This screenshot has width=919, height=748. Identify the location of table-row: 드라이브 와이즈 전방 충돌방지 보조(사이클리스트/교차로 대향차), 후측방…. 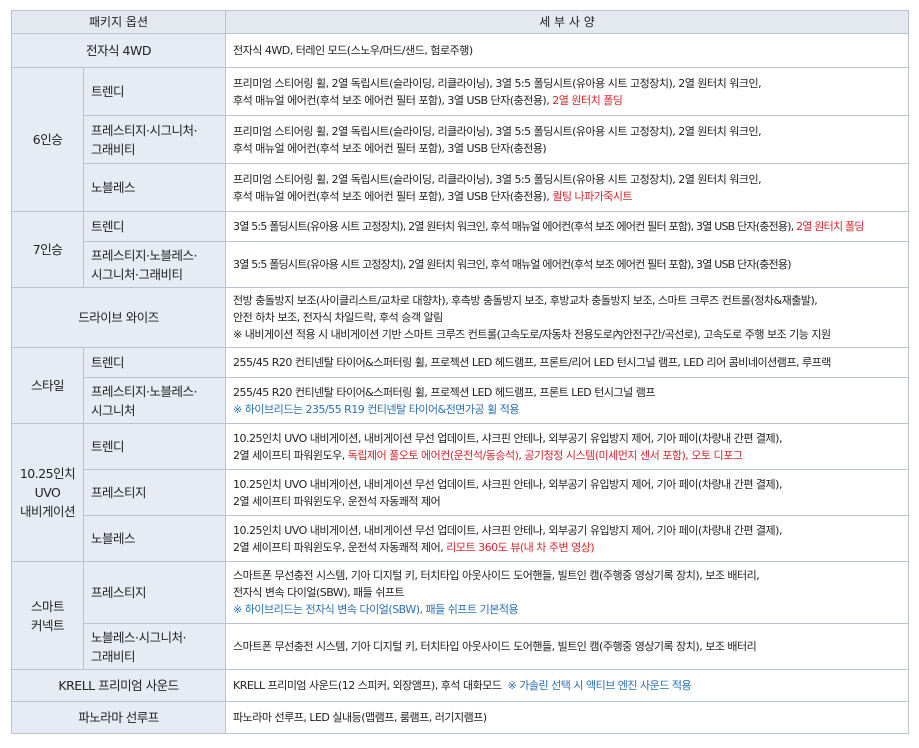
(460, 317).